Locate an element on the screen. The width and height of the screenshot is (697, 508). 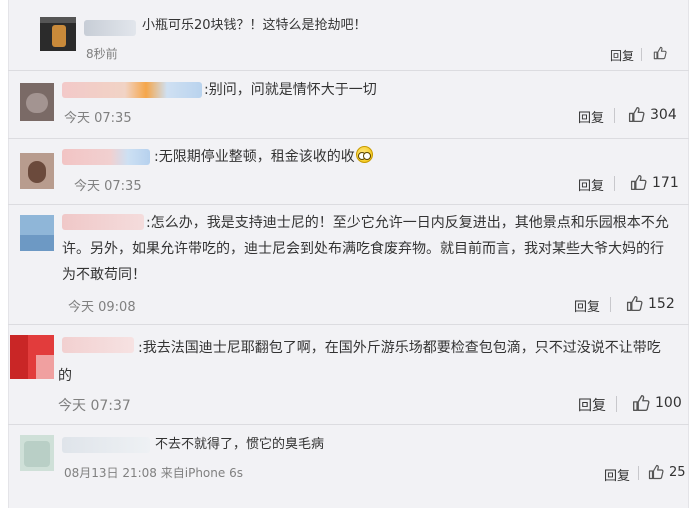
comment-text: 不去不就得了，惯它的臭毛病 is located at coordinates (240, 444).